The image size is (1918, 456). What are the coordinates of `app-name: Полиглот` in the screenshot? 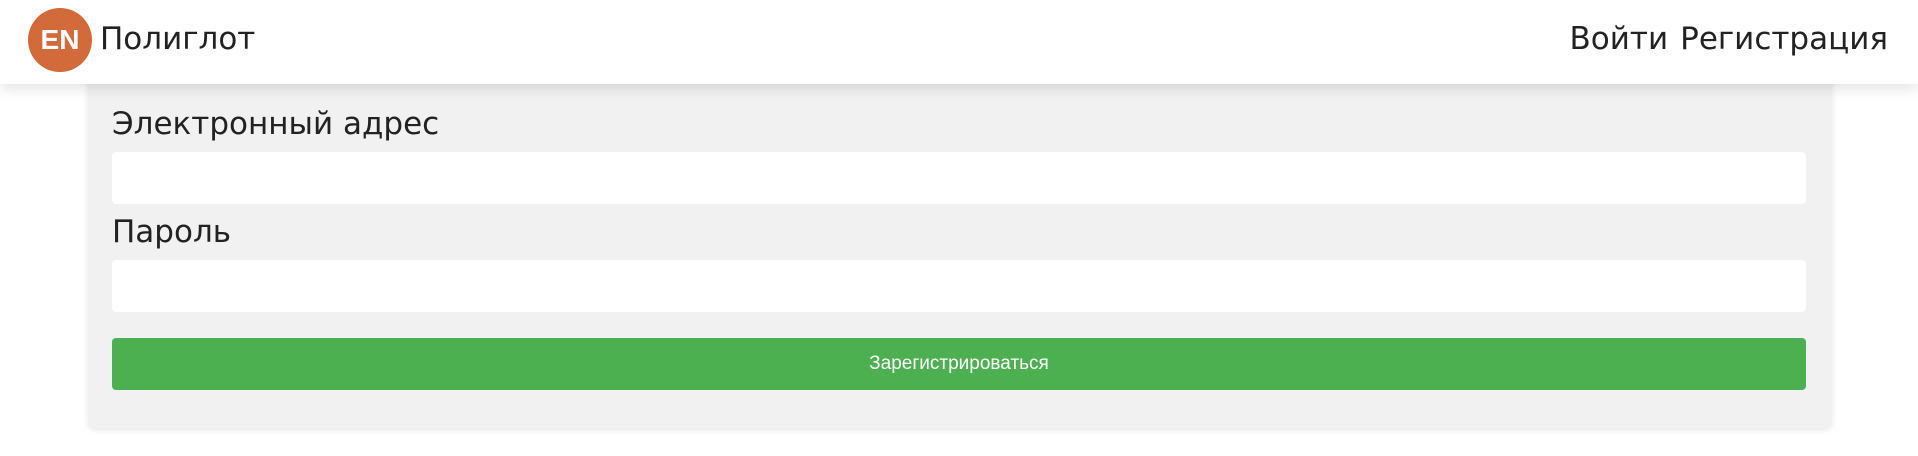 It's located at (177, 39).